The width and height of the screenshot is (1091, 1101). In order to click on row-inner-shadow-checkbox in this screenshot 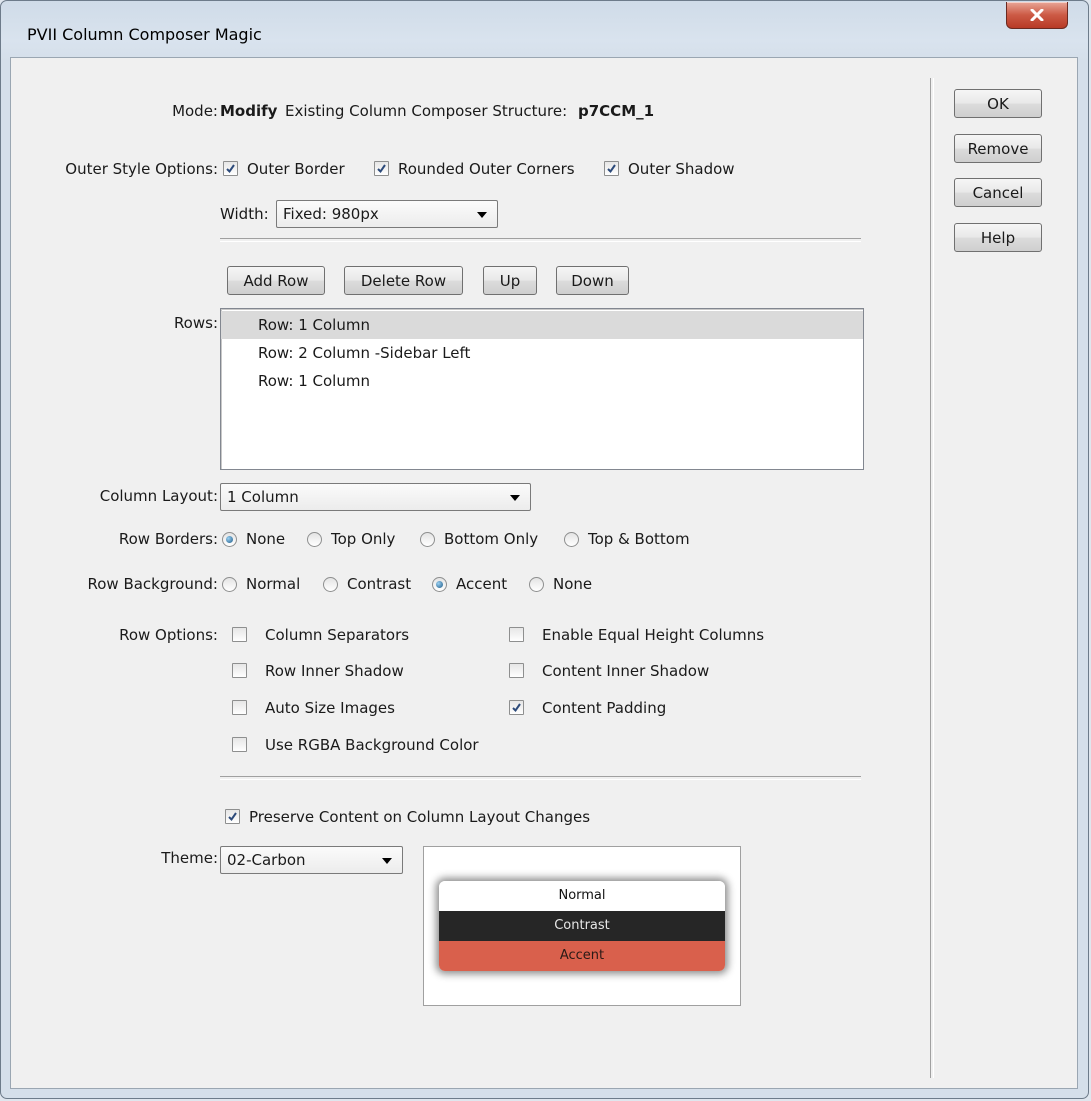, I will do `click(239, 670)`.